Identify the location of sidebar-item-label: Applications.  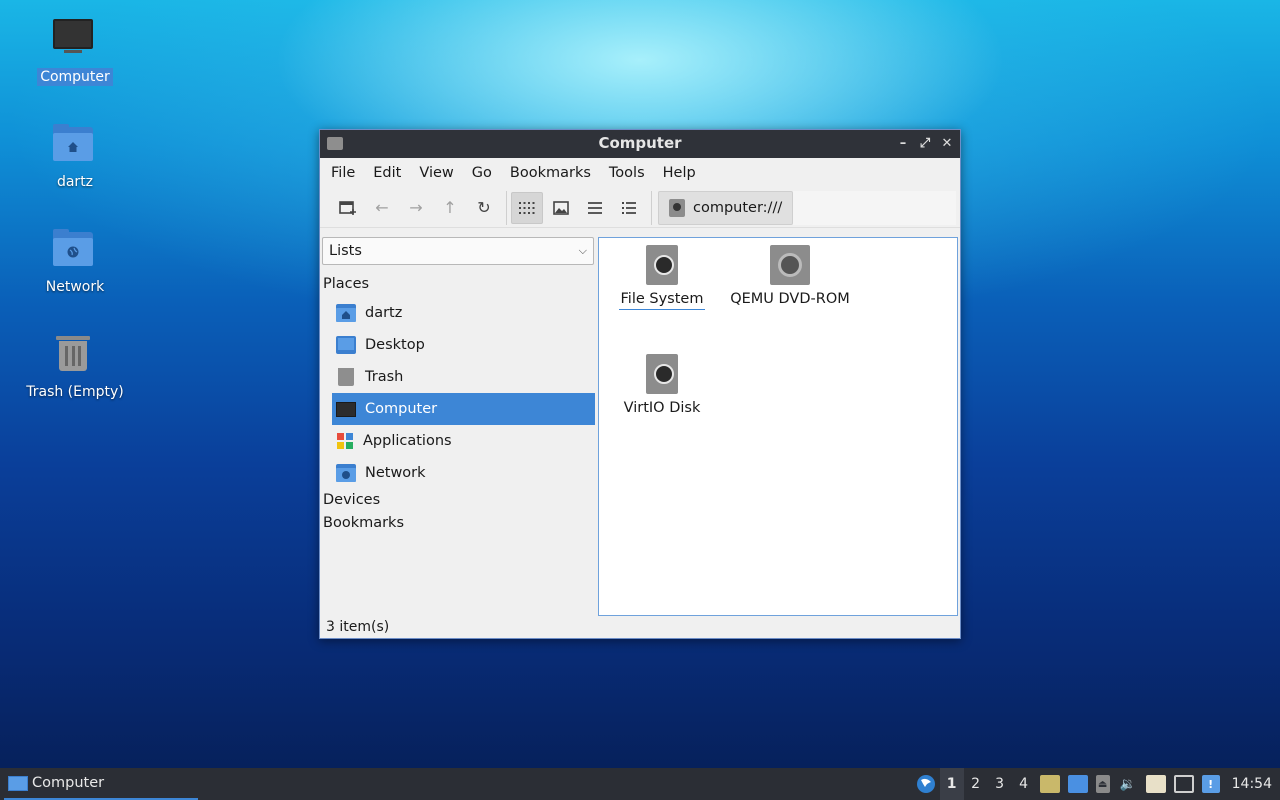
(407, 441).